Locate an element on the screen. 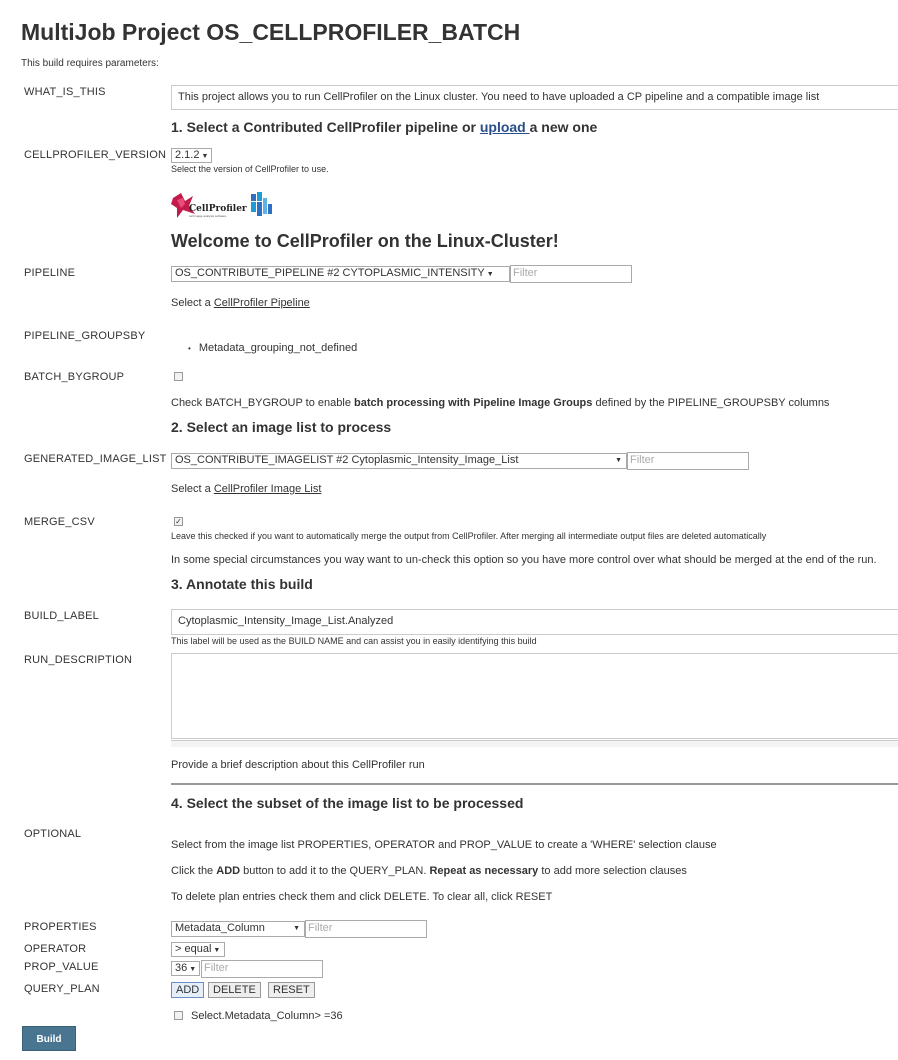  section-3-heading: 3. Annotate this build is located at coordinates (242, 584).